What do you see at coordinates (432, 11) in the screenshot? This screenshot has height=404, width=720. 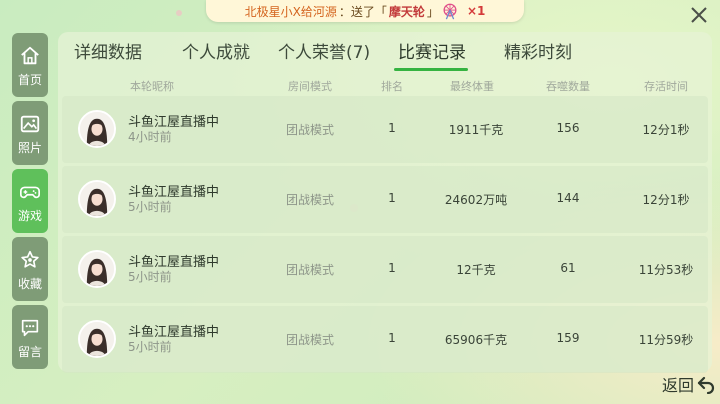 I see `banner-close-quote: 」` at bounding box center [432, 11].